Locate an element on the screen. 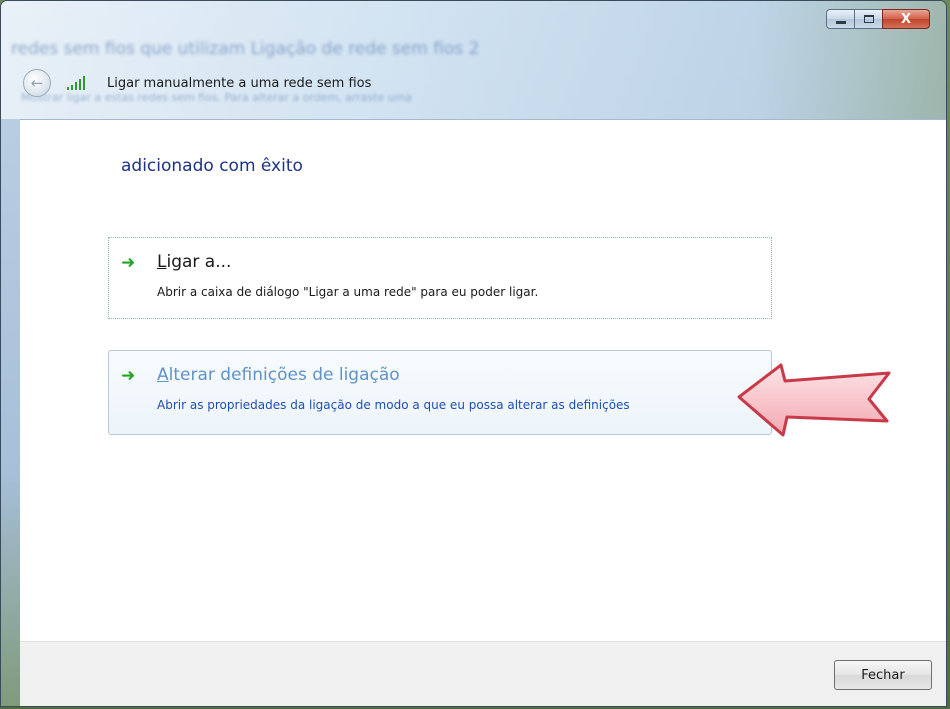  navigation-row: ← Ligar manualmente a uma rede sem fios is located at coordinates (197, 83).